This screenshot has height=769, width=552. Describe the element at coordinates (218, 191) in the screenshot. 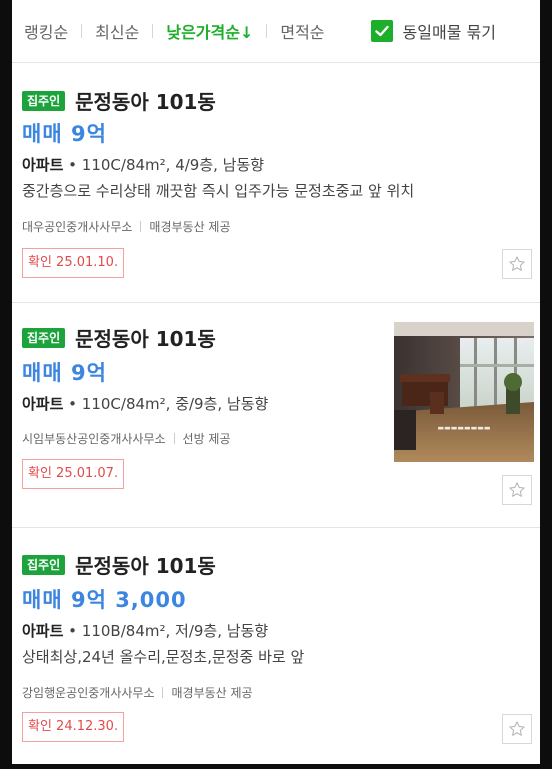

I see `listing-description: 중간층으로 수리상태 깨끗함 즉시 입주가능 문정초중교 앞 위치` at that location.